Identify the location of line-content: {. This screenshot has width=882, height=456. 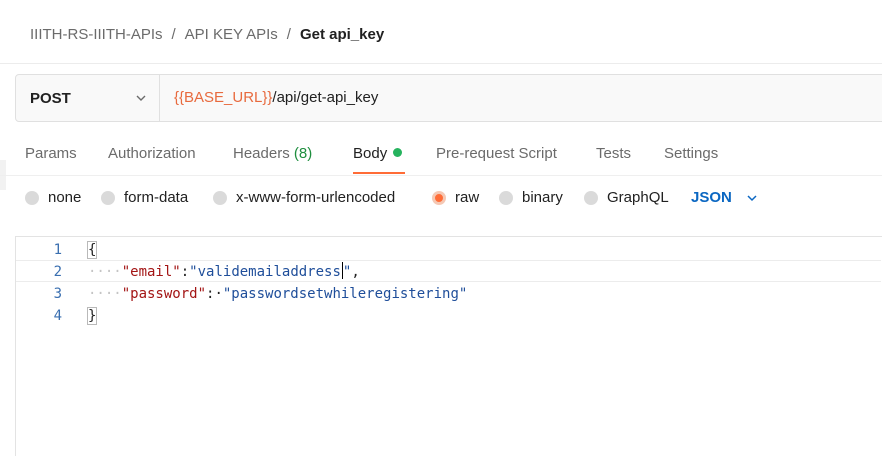
(92, 250).